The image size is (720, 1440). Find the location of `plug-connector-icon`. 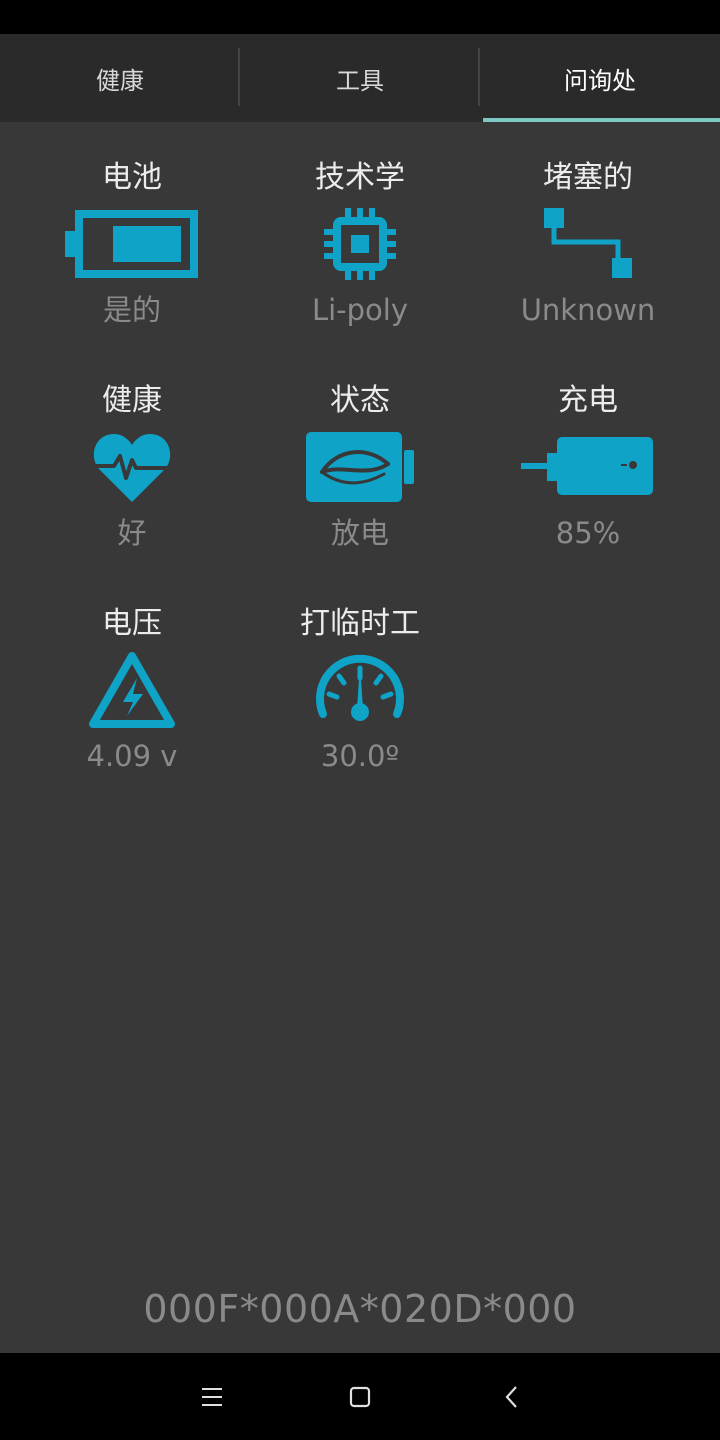

plug-connector-icon is located at coordinates (588, 244).